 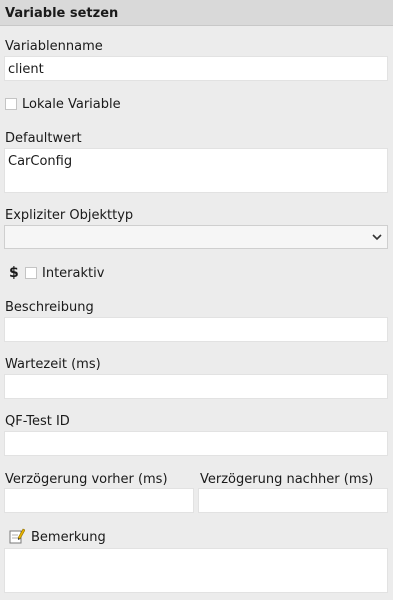 I want to click on delay-after-label: Verzögerung nachher (ms), so click(x=287, y=479).